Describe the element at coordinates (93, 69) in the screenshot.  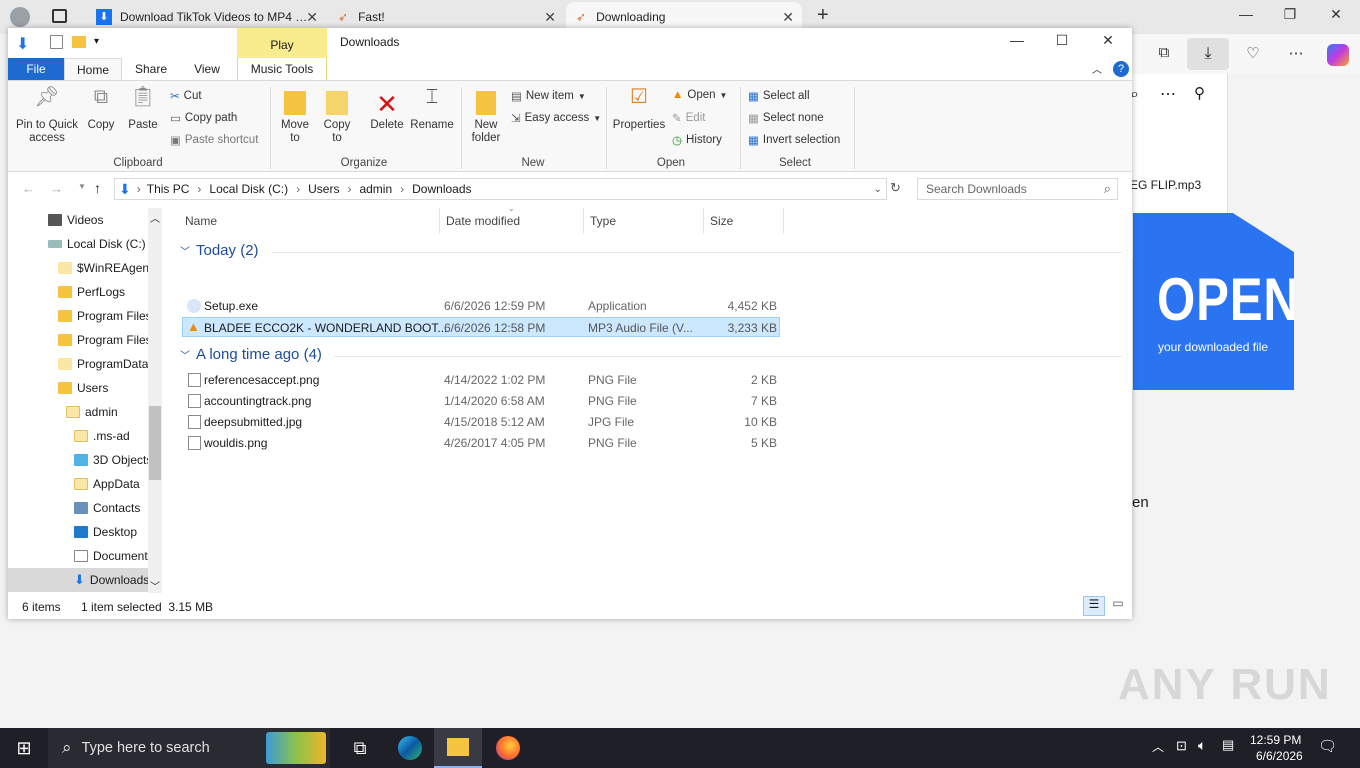
I see `tab-home: Home` at that location.